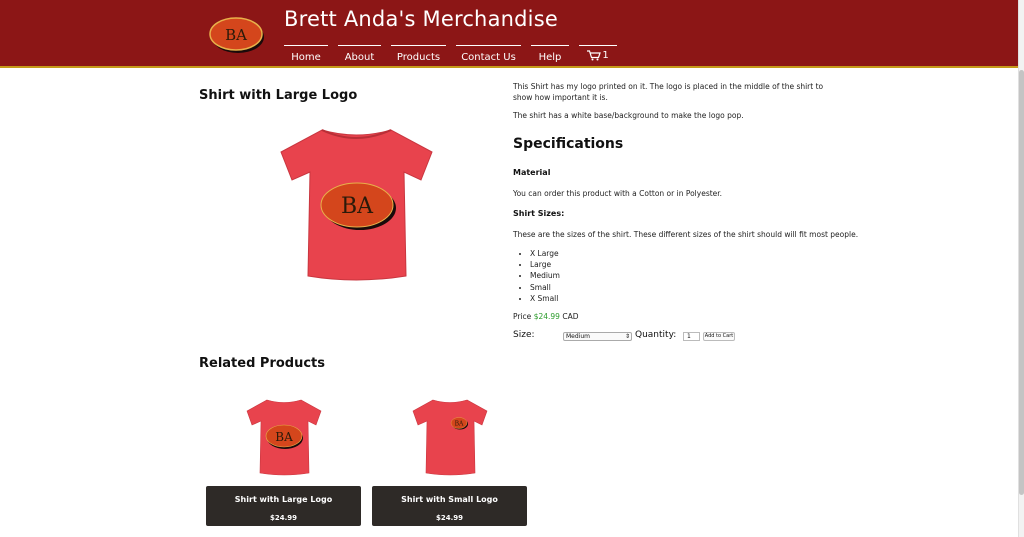 This screenshot has width=1024, height=537. Describe the element at coordinates (359, 56) in the screenshot. I see `nav-about: About` at that location.